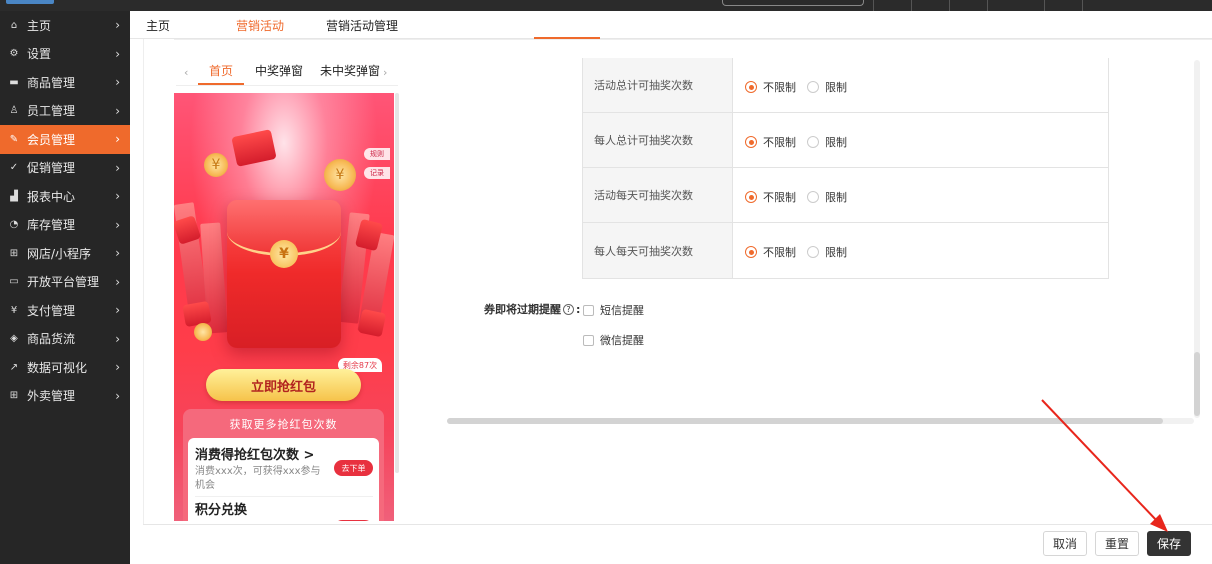  I want to click on takeout-icon: ⊞, so click(14, 396).